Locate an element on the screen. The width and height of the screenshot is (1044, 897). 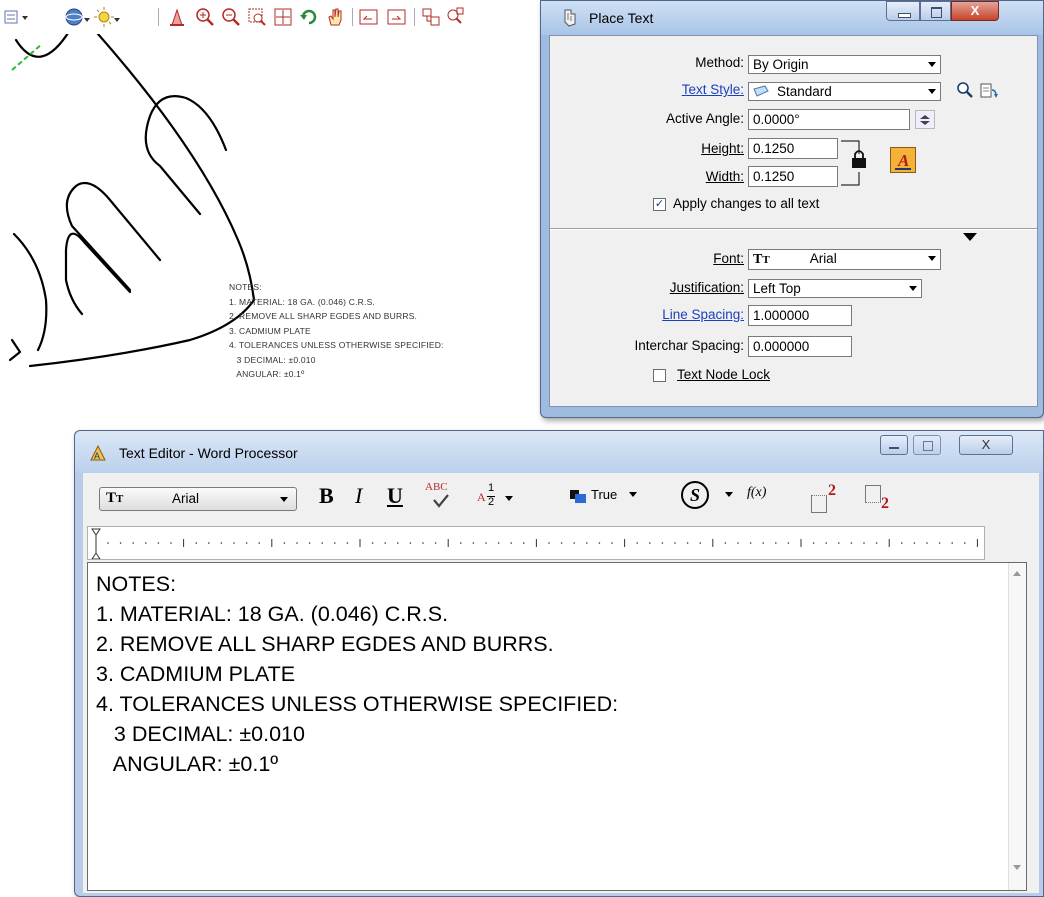
function-button: f(x) is located at coordinates (756, 493).